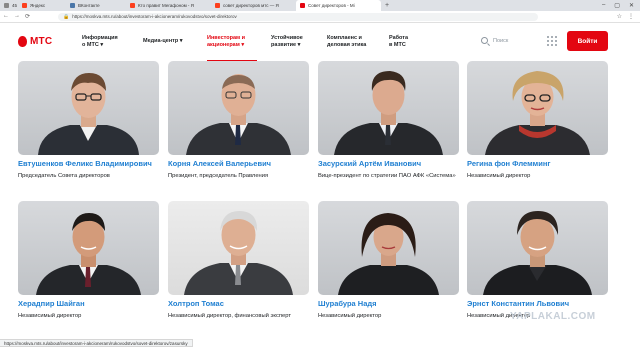 The height and width of the screenshot is (347, 640). What do you see at coordinates (64, 176) in the screenshot?
I see `director-role: Председатель Совета директоров` at bounding box center [64, 176].